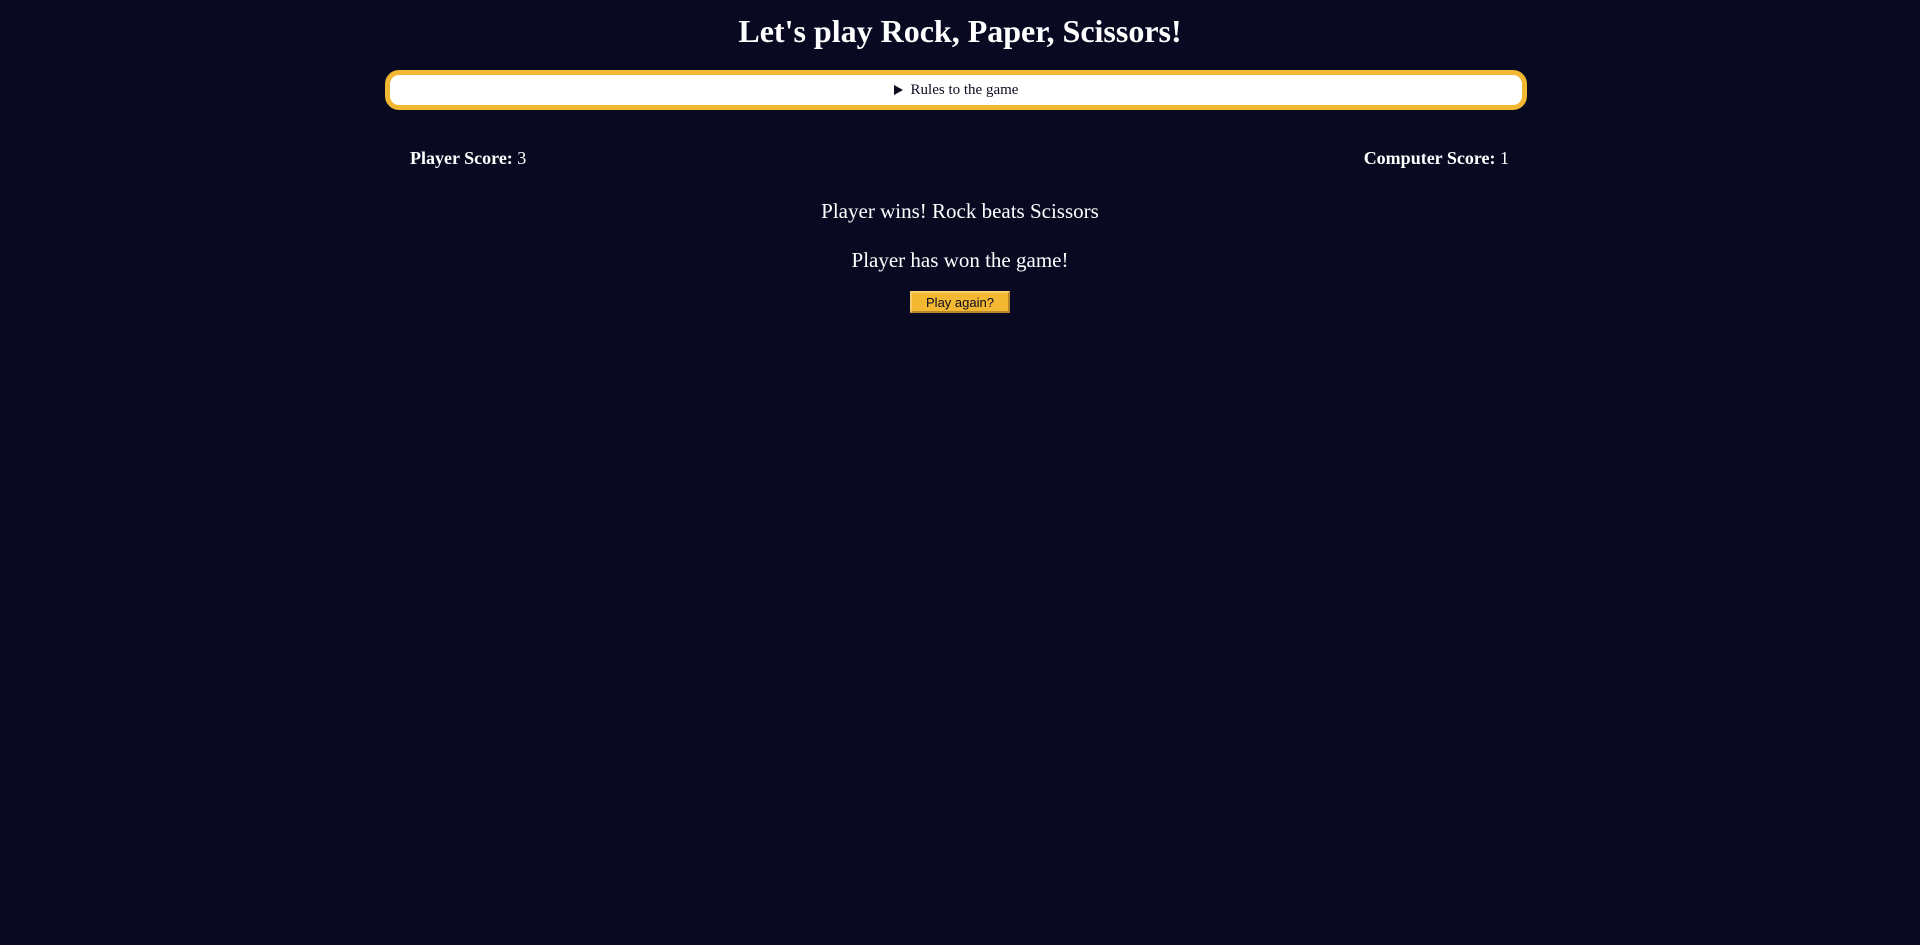  I want to click on game-result-message: Player has won the game!, so click(960, 260).